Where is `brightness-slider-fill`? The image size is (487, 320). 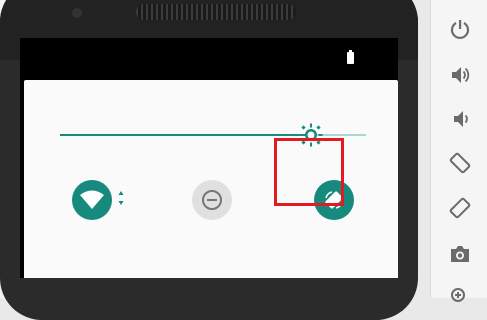
brightness-slider-fill is located at coordinates (185, 135).